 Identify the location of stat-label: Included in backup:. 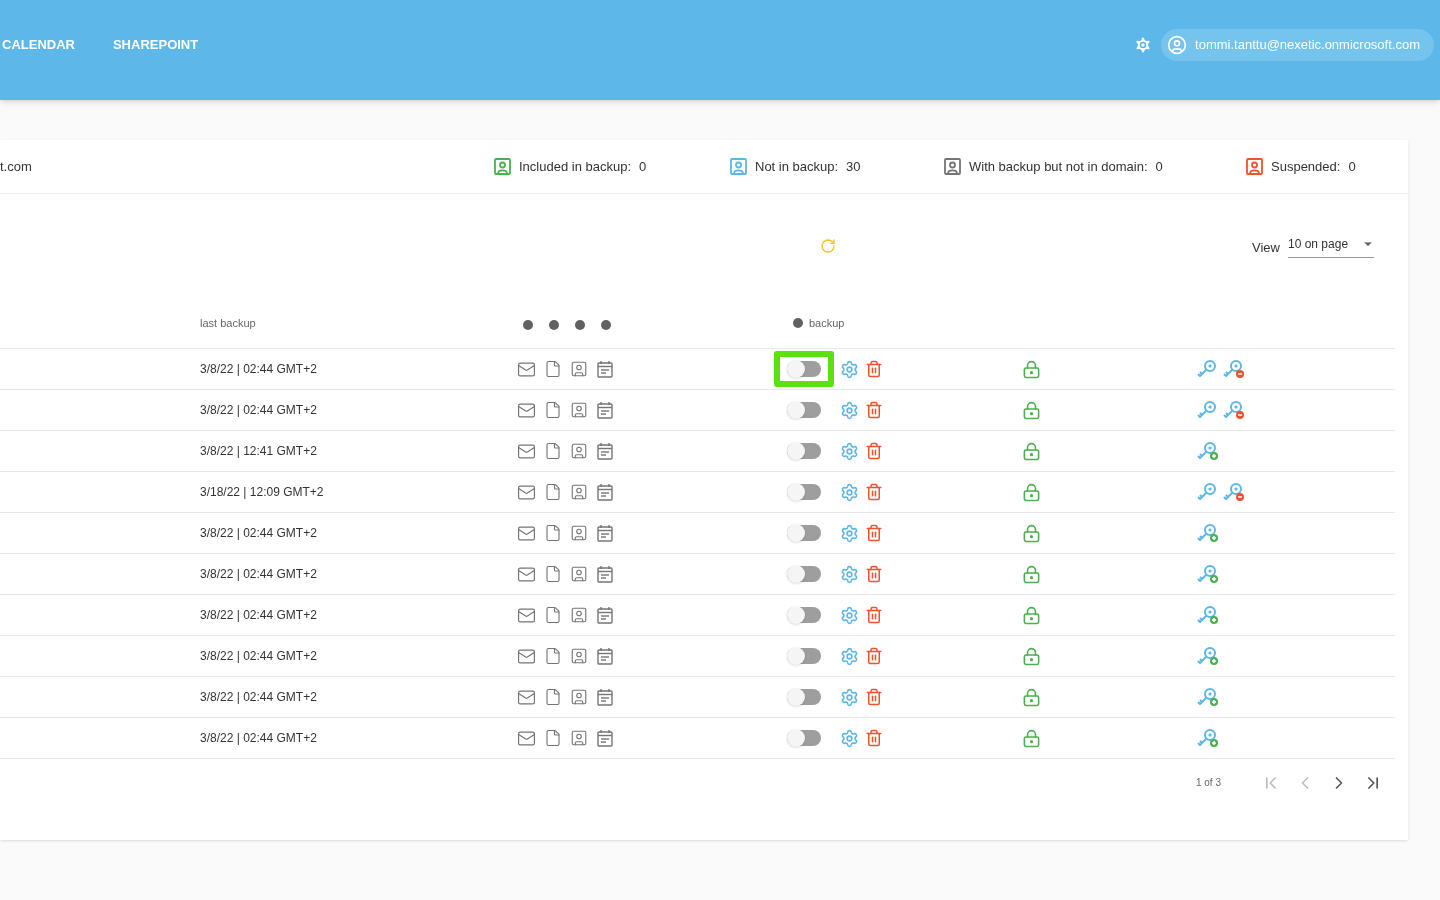
(575, 166).